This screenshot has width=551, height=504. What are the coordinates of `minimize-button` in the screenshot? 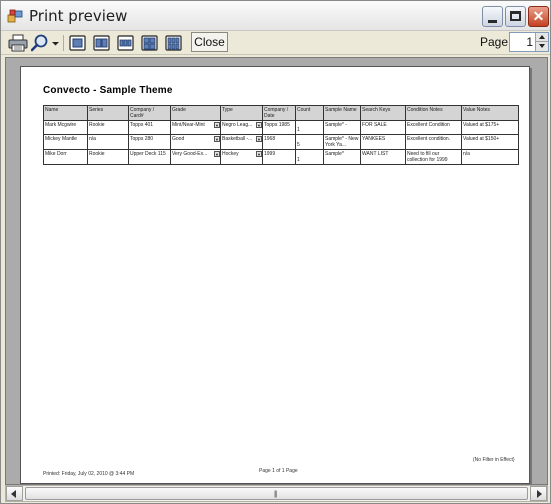 It's located at (492, 16).